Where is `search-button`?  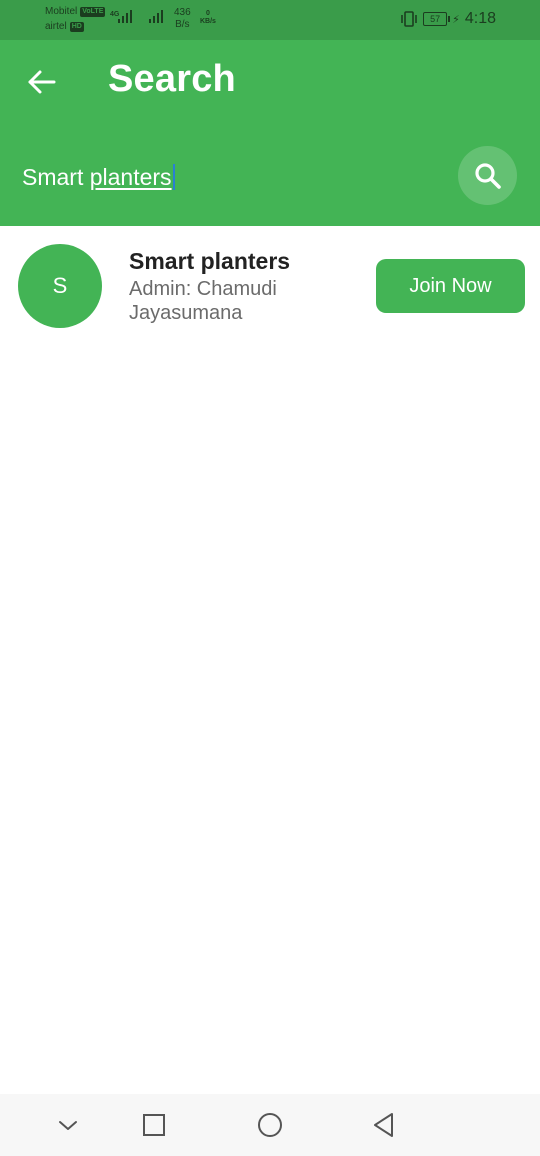 search-button is located at coordinates (487, 175).